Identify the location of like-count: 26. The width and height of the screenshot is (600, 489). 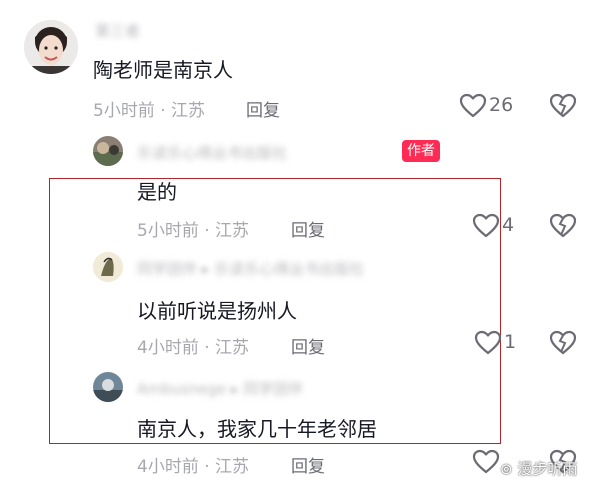
(501, 105).